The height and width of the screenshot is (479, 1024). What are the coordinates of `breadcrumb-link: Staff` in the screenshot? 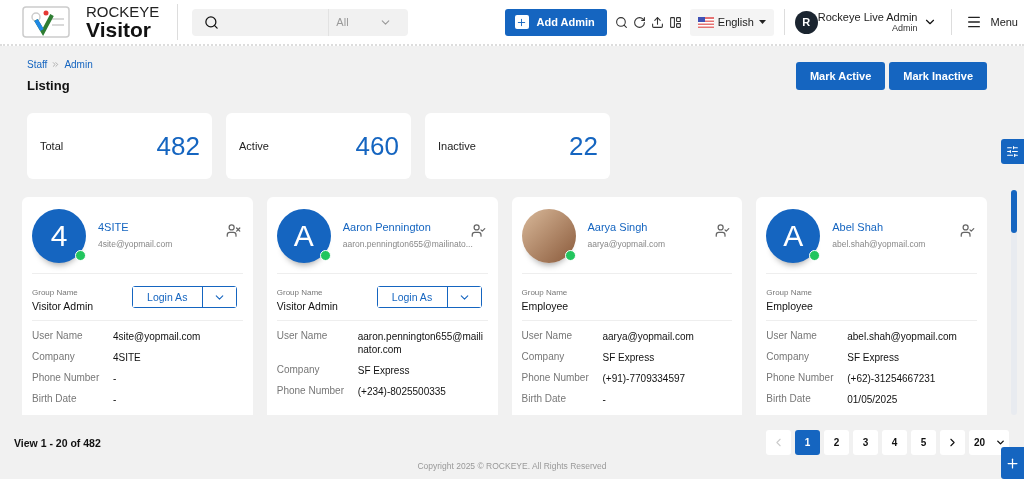 It's located at (37, 64).